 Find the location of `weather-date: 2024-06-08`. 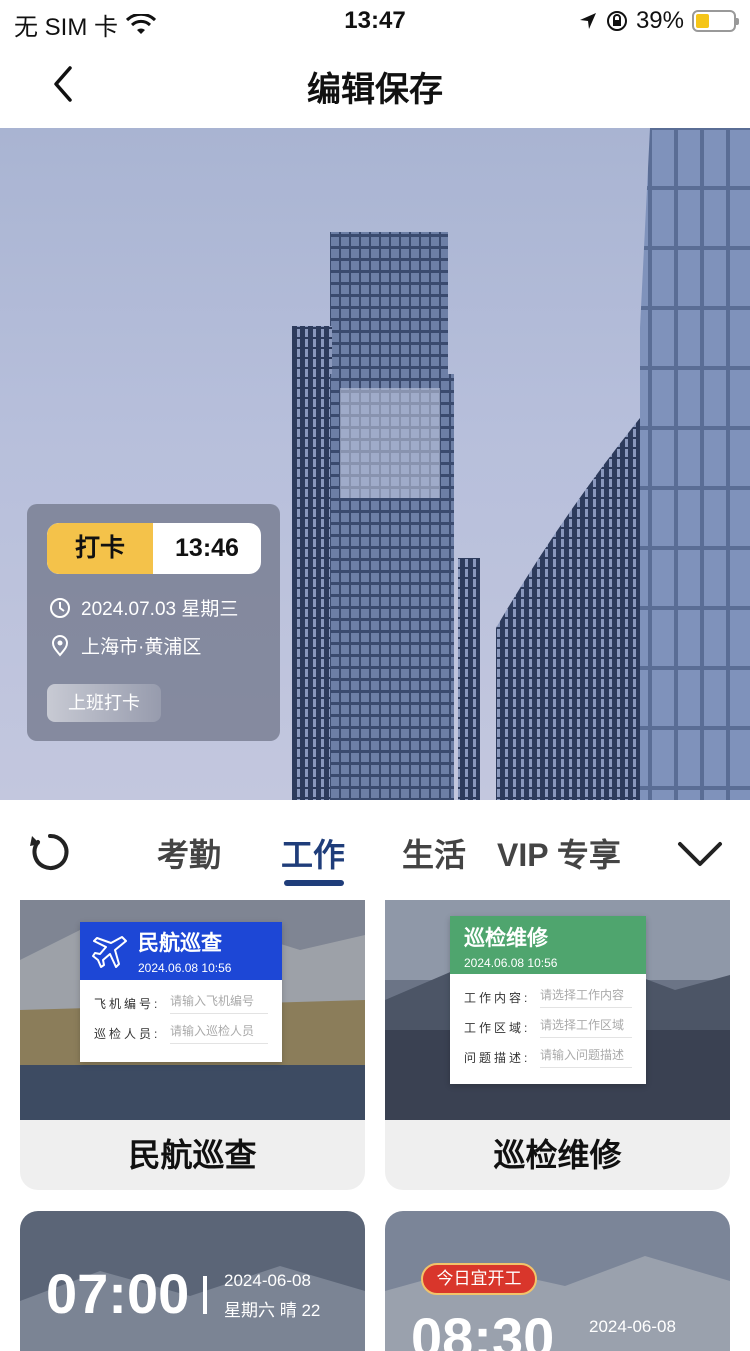

weather-date: 2024-06-08 is located at coordinates (267, 1280).